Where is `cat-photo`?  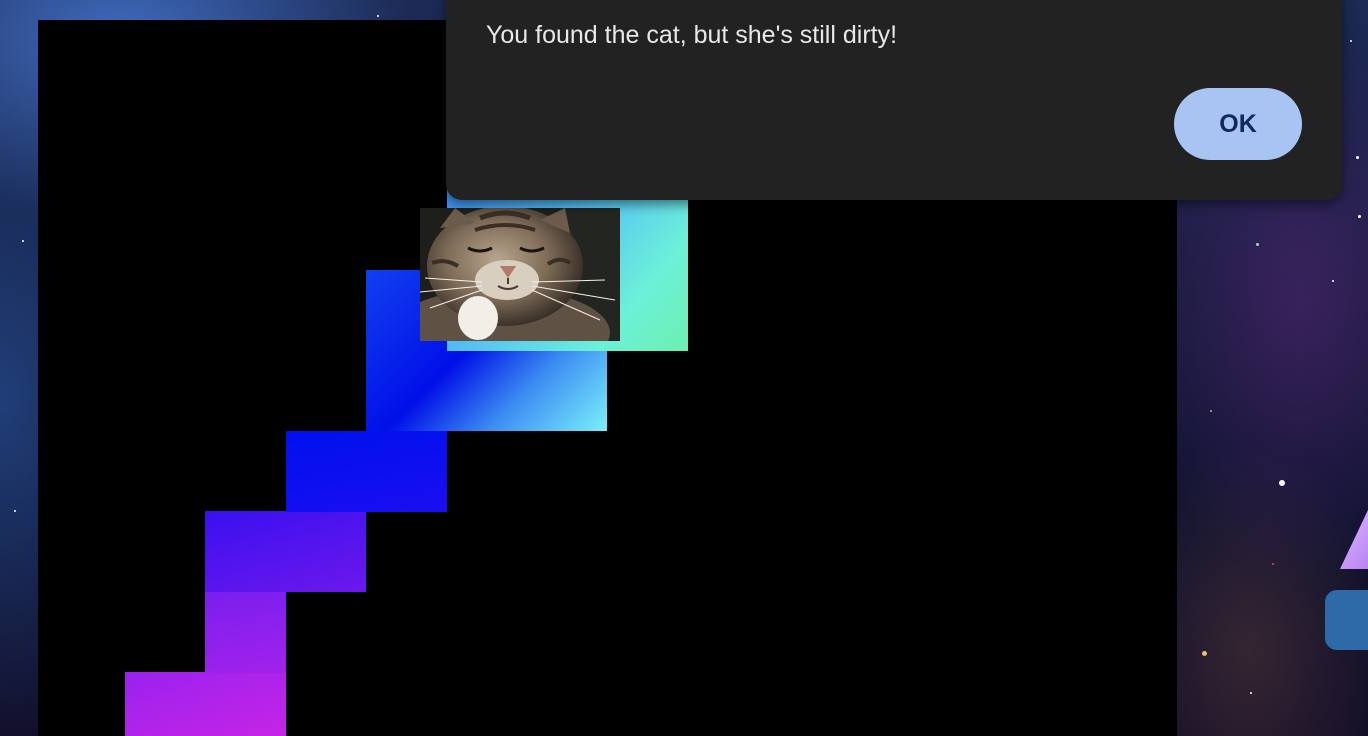
cat-photo is located at coordinates (520, 274).